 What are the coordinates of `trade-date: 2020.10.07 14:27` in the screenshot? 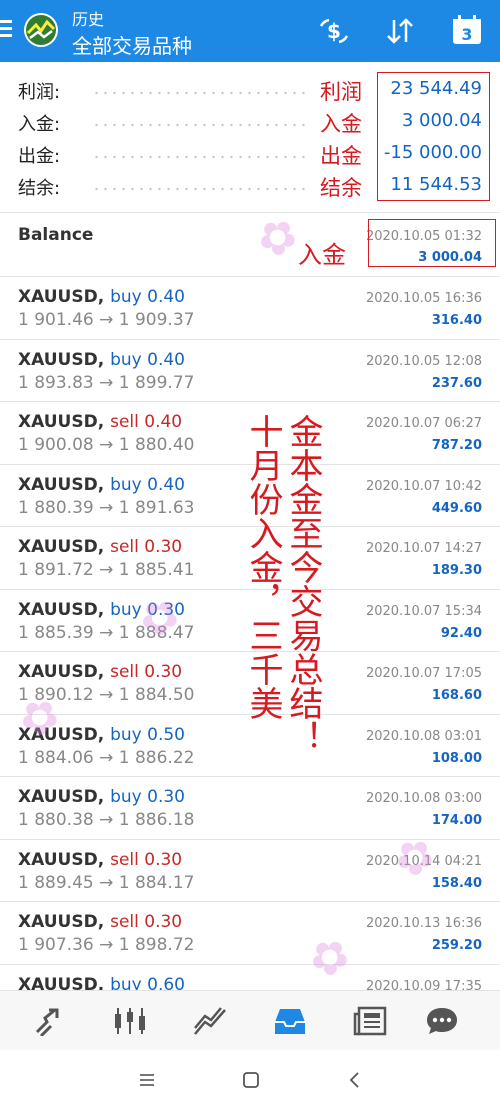 It's located at (423, 548).